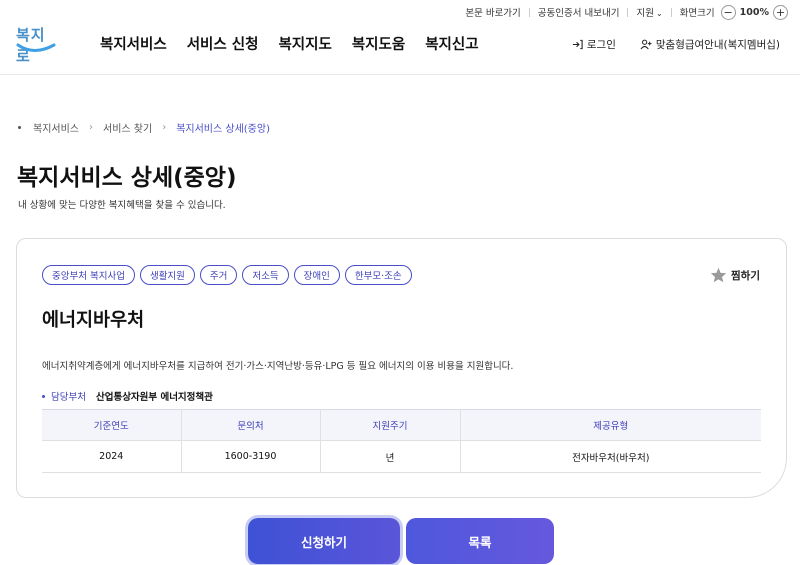  Describe the element at coordinates (154, 397) in the screenshot. I see `department-value: 산업통상자원부 에너지정책관` at that location.